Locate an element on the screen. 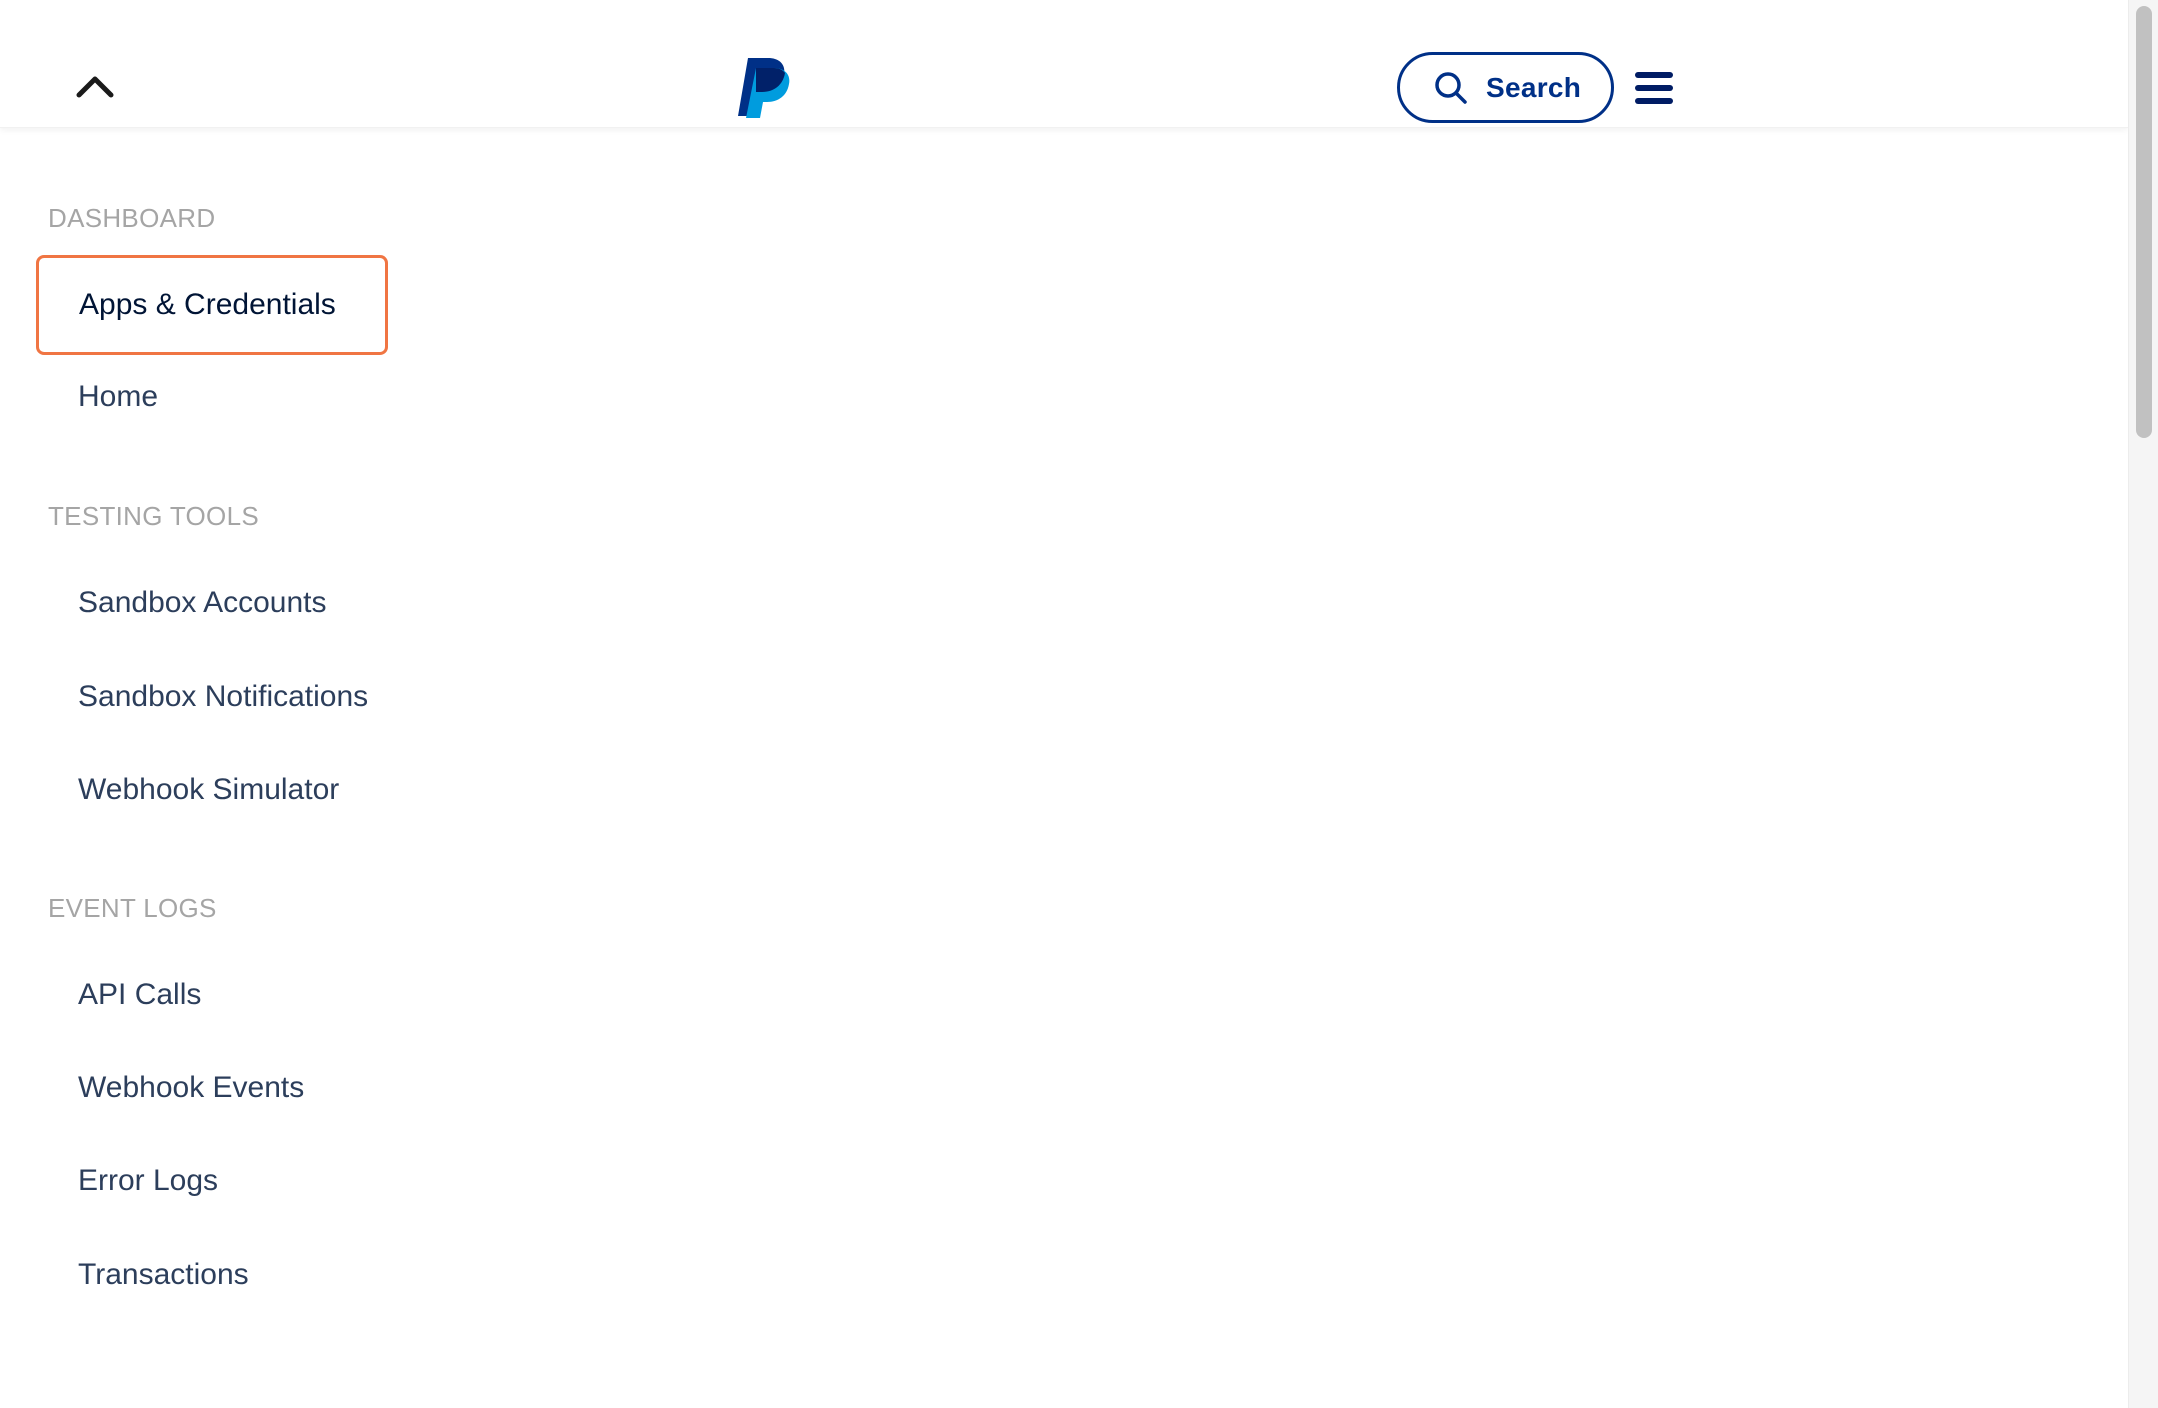 The width and height of the screenshot is (2158, 1408). sidebar-item-sandbox-notifications: Sandbox Notifications is located at coordinates (223, 697).